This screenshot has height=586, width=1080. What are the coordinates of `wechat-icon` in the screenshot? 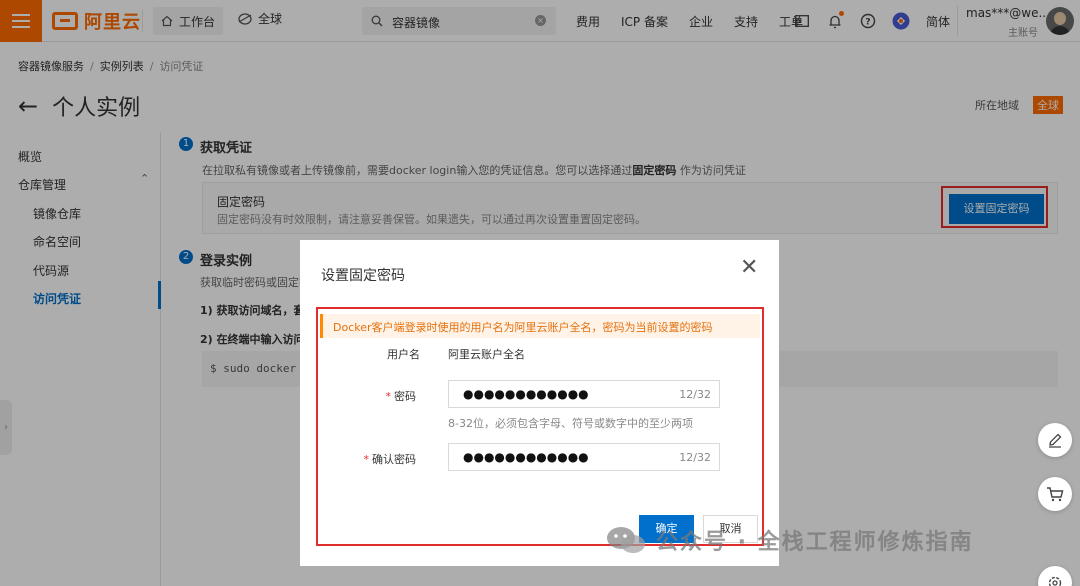 It's located at (626, 540).